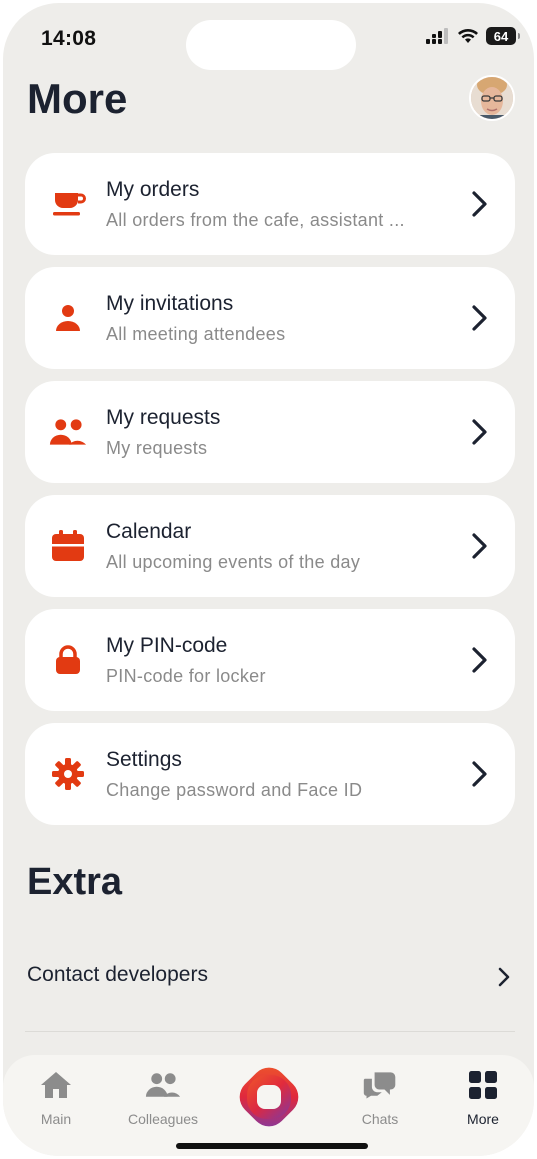 This screenshot has height=1159, width=537. I want to click on menu-item-subtitle: My requests, so click(157, 448).